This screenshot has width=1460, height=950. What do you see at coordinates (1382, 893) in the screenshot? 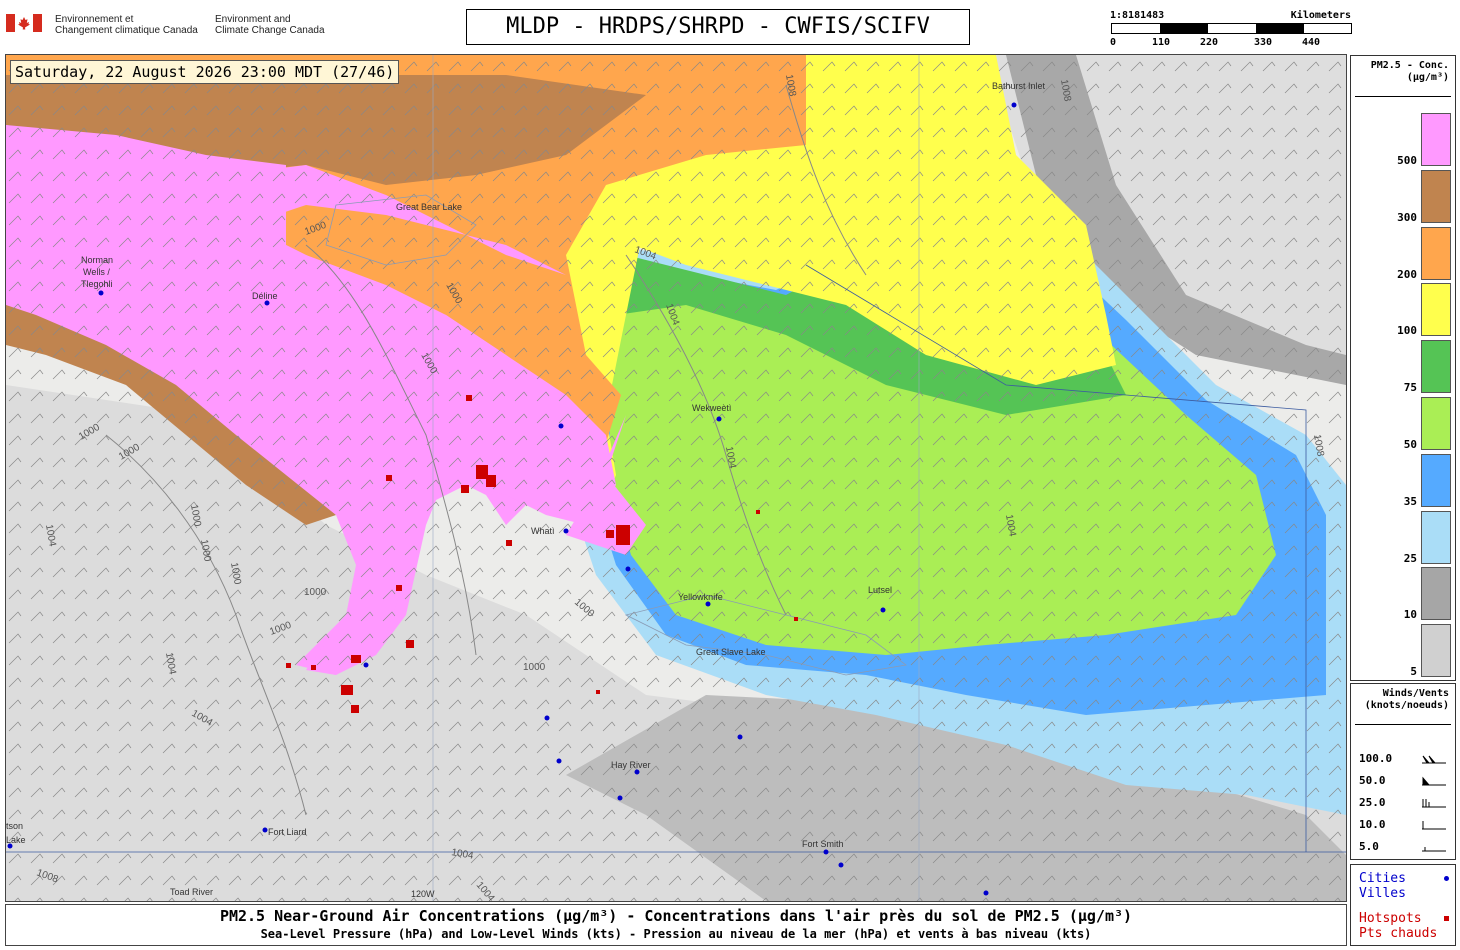
I see `cities-label-fr: Villes` at bounding box center [1382, 893].